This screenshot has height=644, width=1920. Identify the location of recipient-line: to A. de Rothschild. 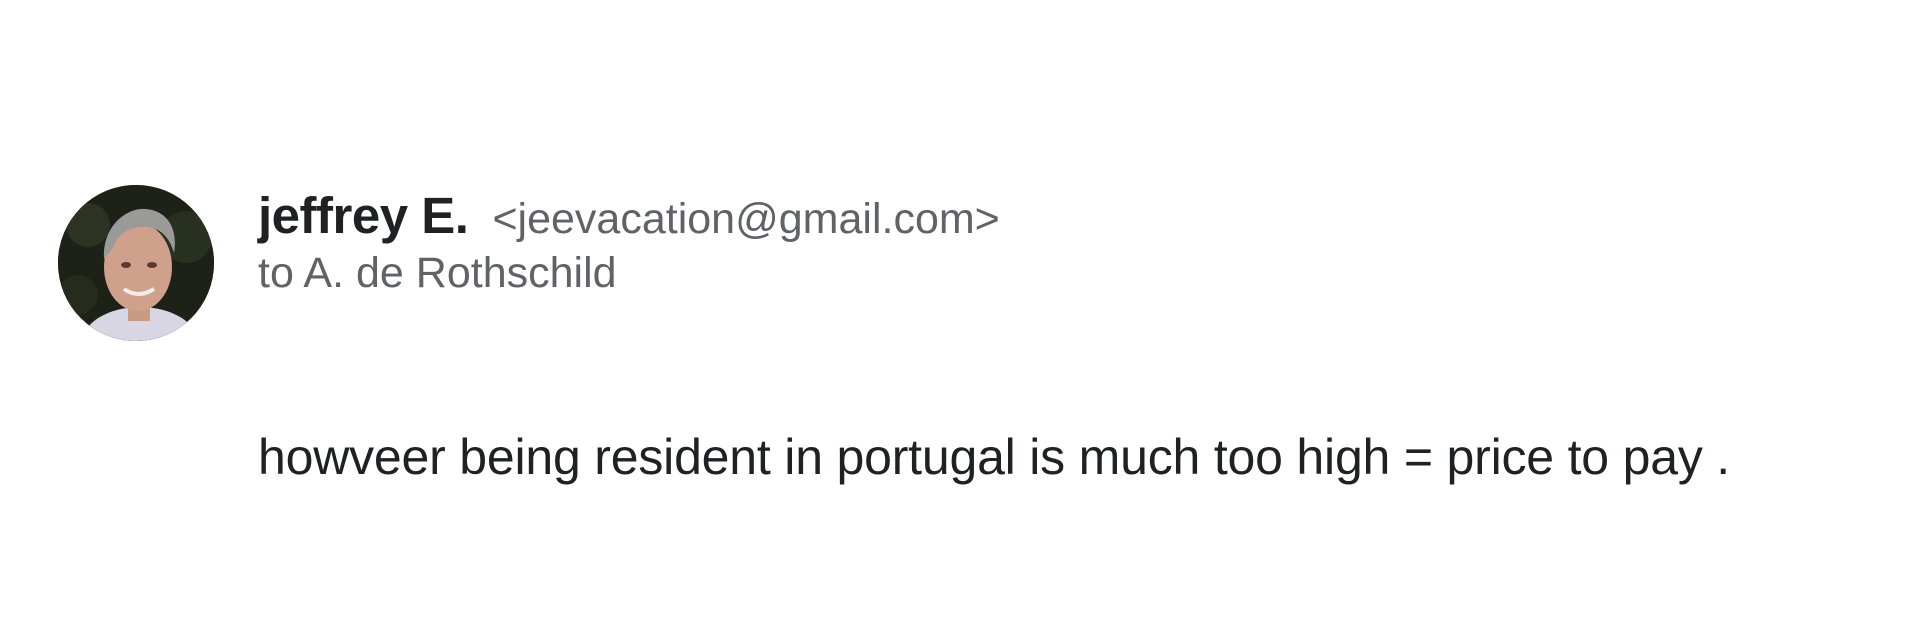
(629, 273).